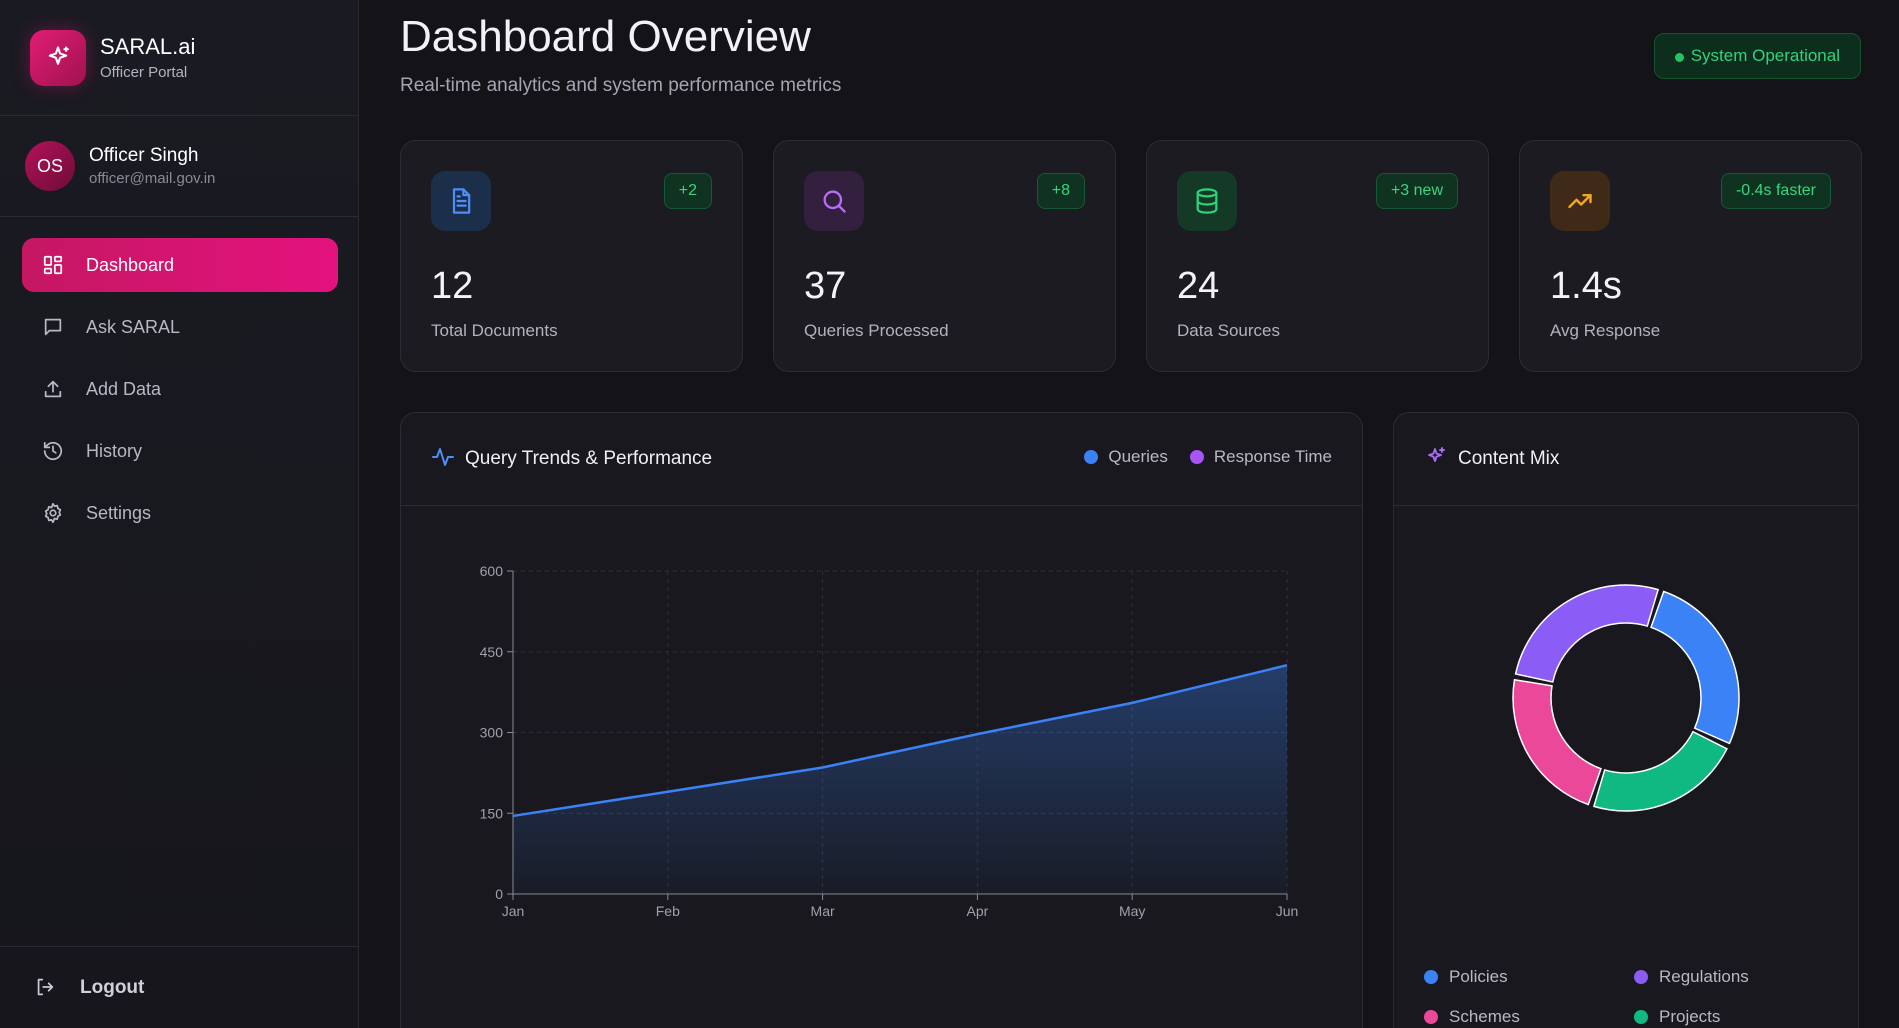  What do you see at coordinates (513, 911) in the screenshot?
I see `x-tick-label: Jan` at bounding box center [513, 911].